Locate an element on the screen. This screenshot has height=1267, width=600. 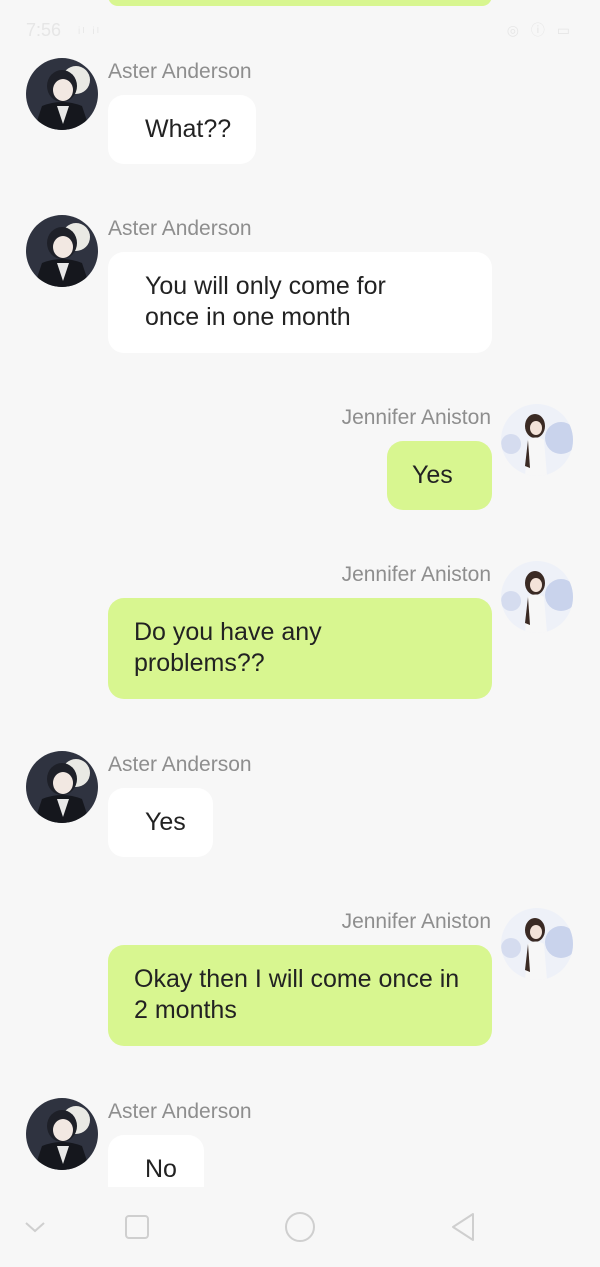
message-bubble: You will only come for once in one month is located at coordinates (300, 302).